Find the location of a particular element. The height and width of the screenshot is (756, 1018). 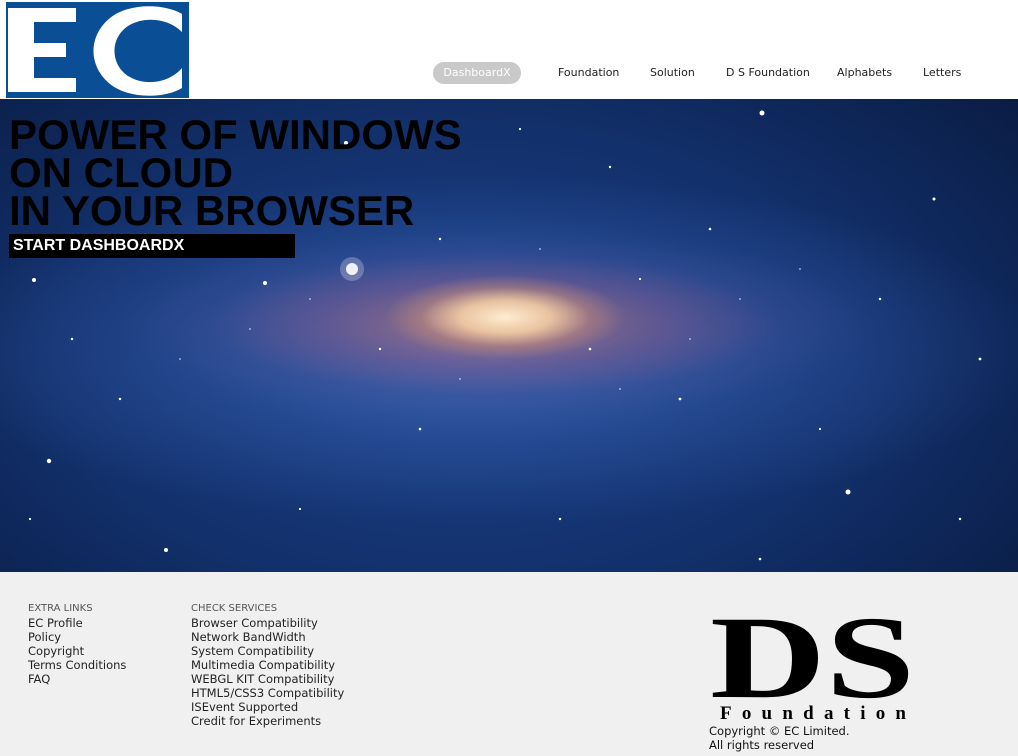

footer-link-policy: Policy is located at coordinates (77, 637).